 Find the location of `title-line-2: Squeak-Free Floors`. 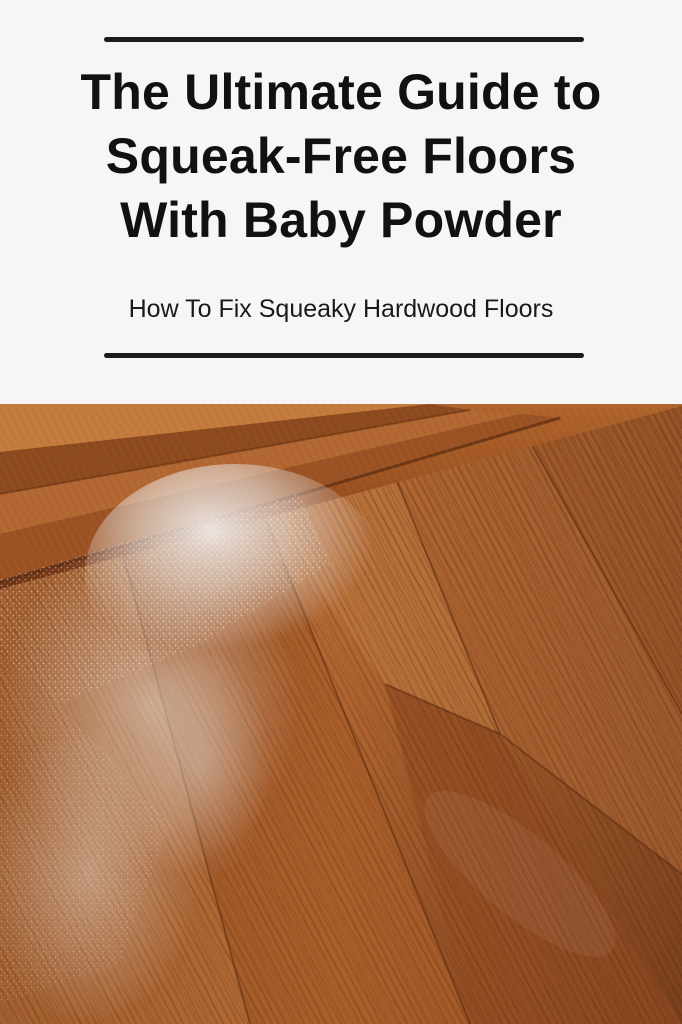

title-line-2: Squeak-Free Floors is located at coordinates (341, 156).